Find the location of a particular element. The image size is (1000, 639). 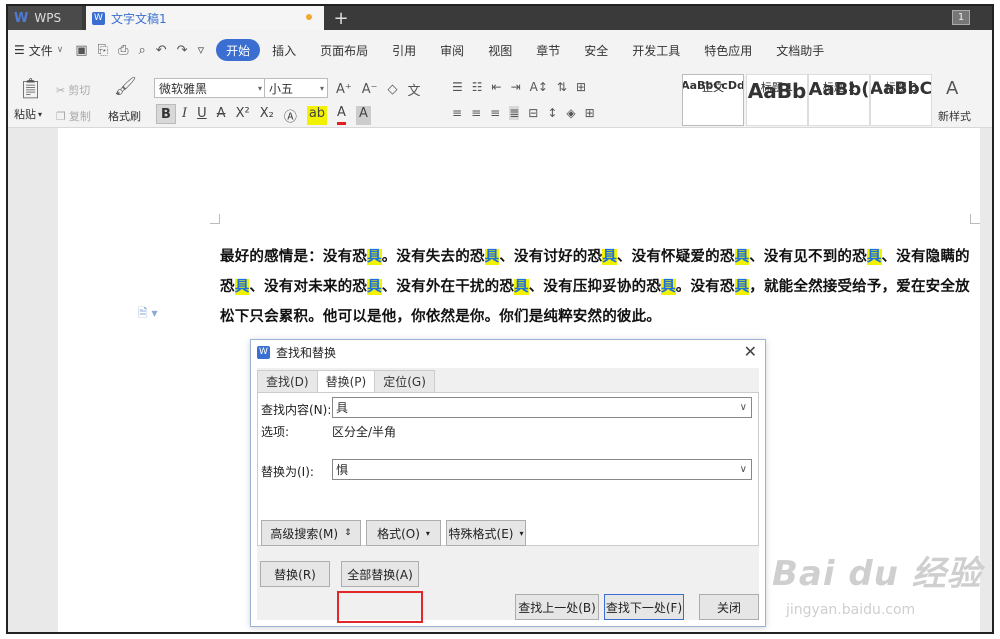

menu-item-6: 章节 is located at coordinates (548, 50).